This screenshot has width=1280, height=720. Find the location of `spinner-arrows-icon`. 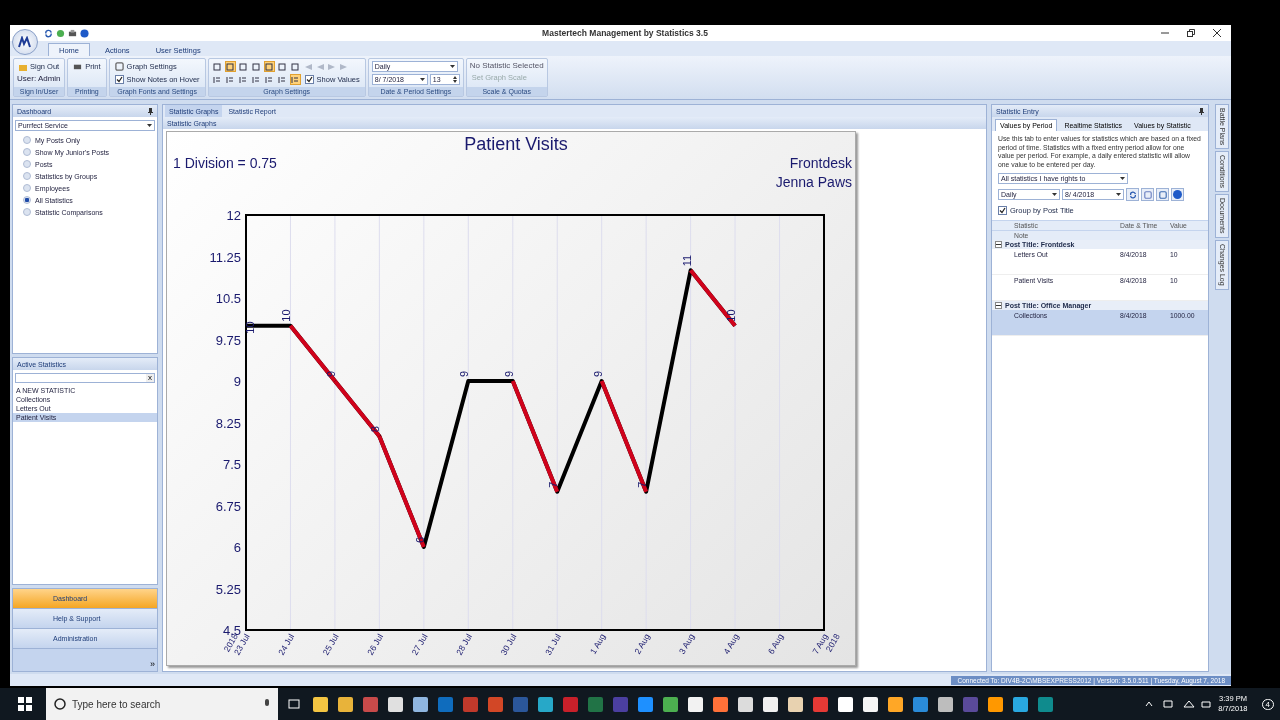

spinner-arrows-icon is located at coordinates (454, 79).